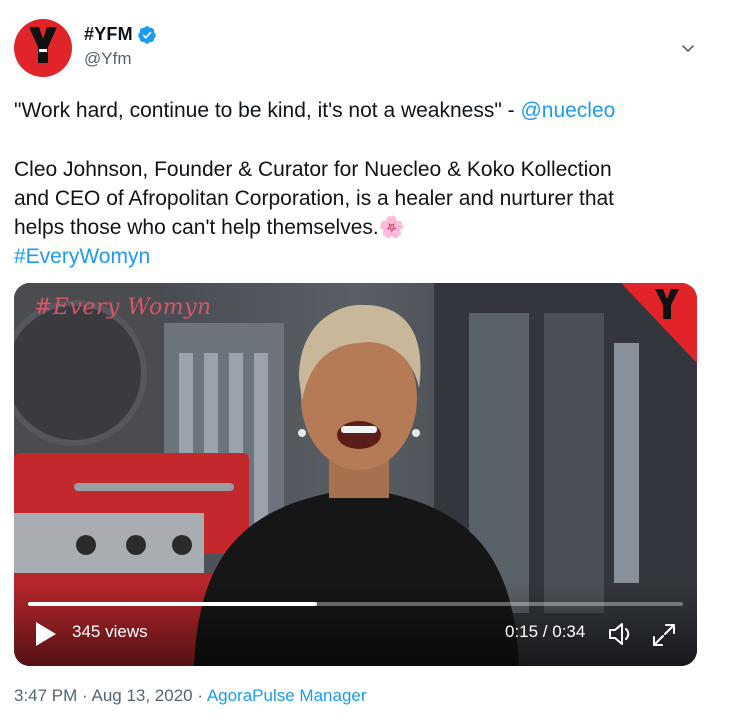 The image size is (743, 726). I want to click on video-overlay-title: #Every Womyn, so click(123, 307).